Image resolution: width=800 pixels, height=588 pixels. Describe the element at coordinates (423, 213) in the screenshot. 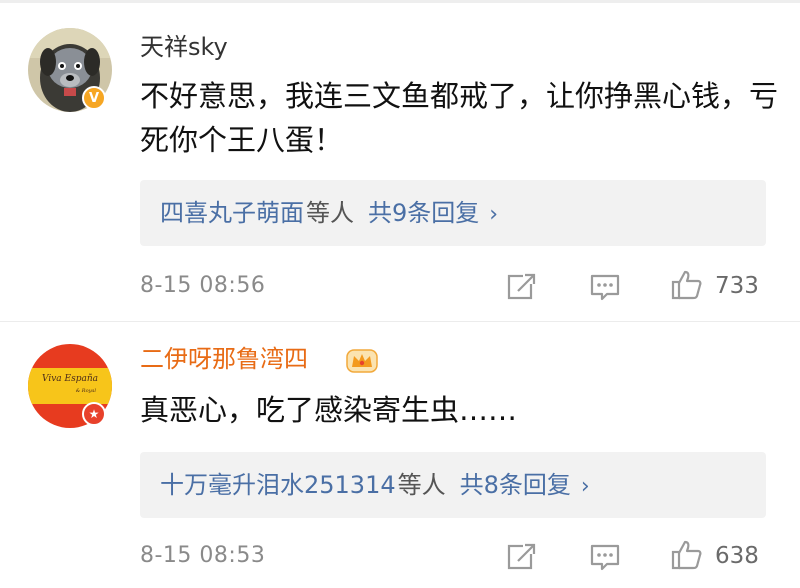

I see `reply-count: 共9条回复` at that location.